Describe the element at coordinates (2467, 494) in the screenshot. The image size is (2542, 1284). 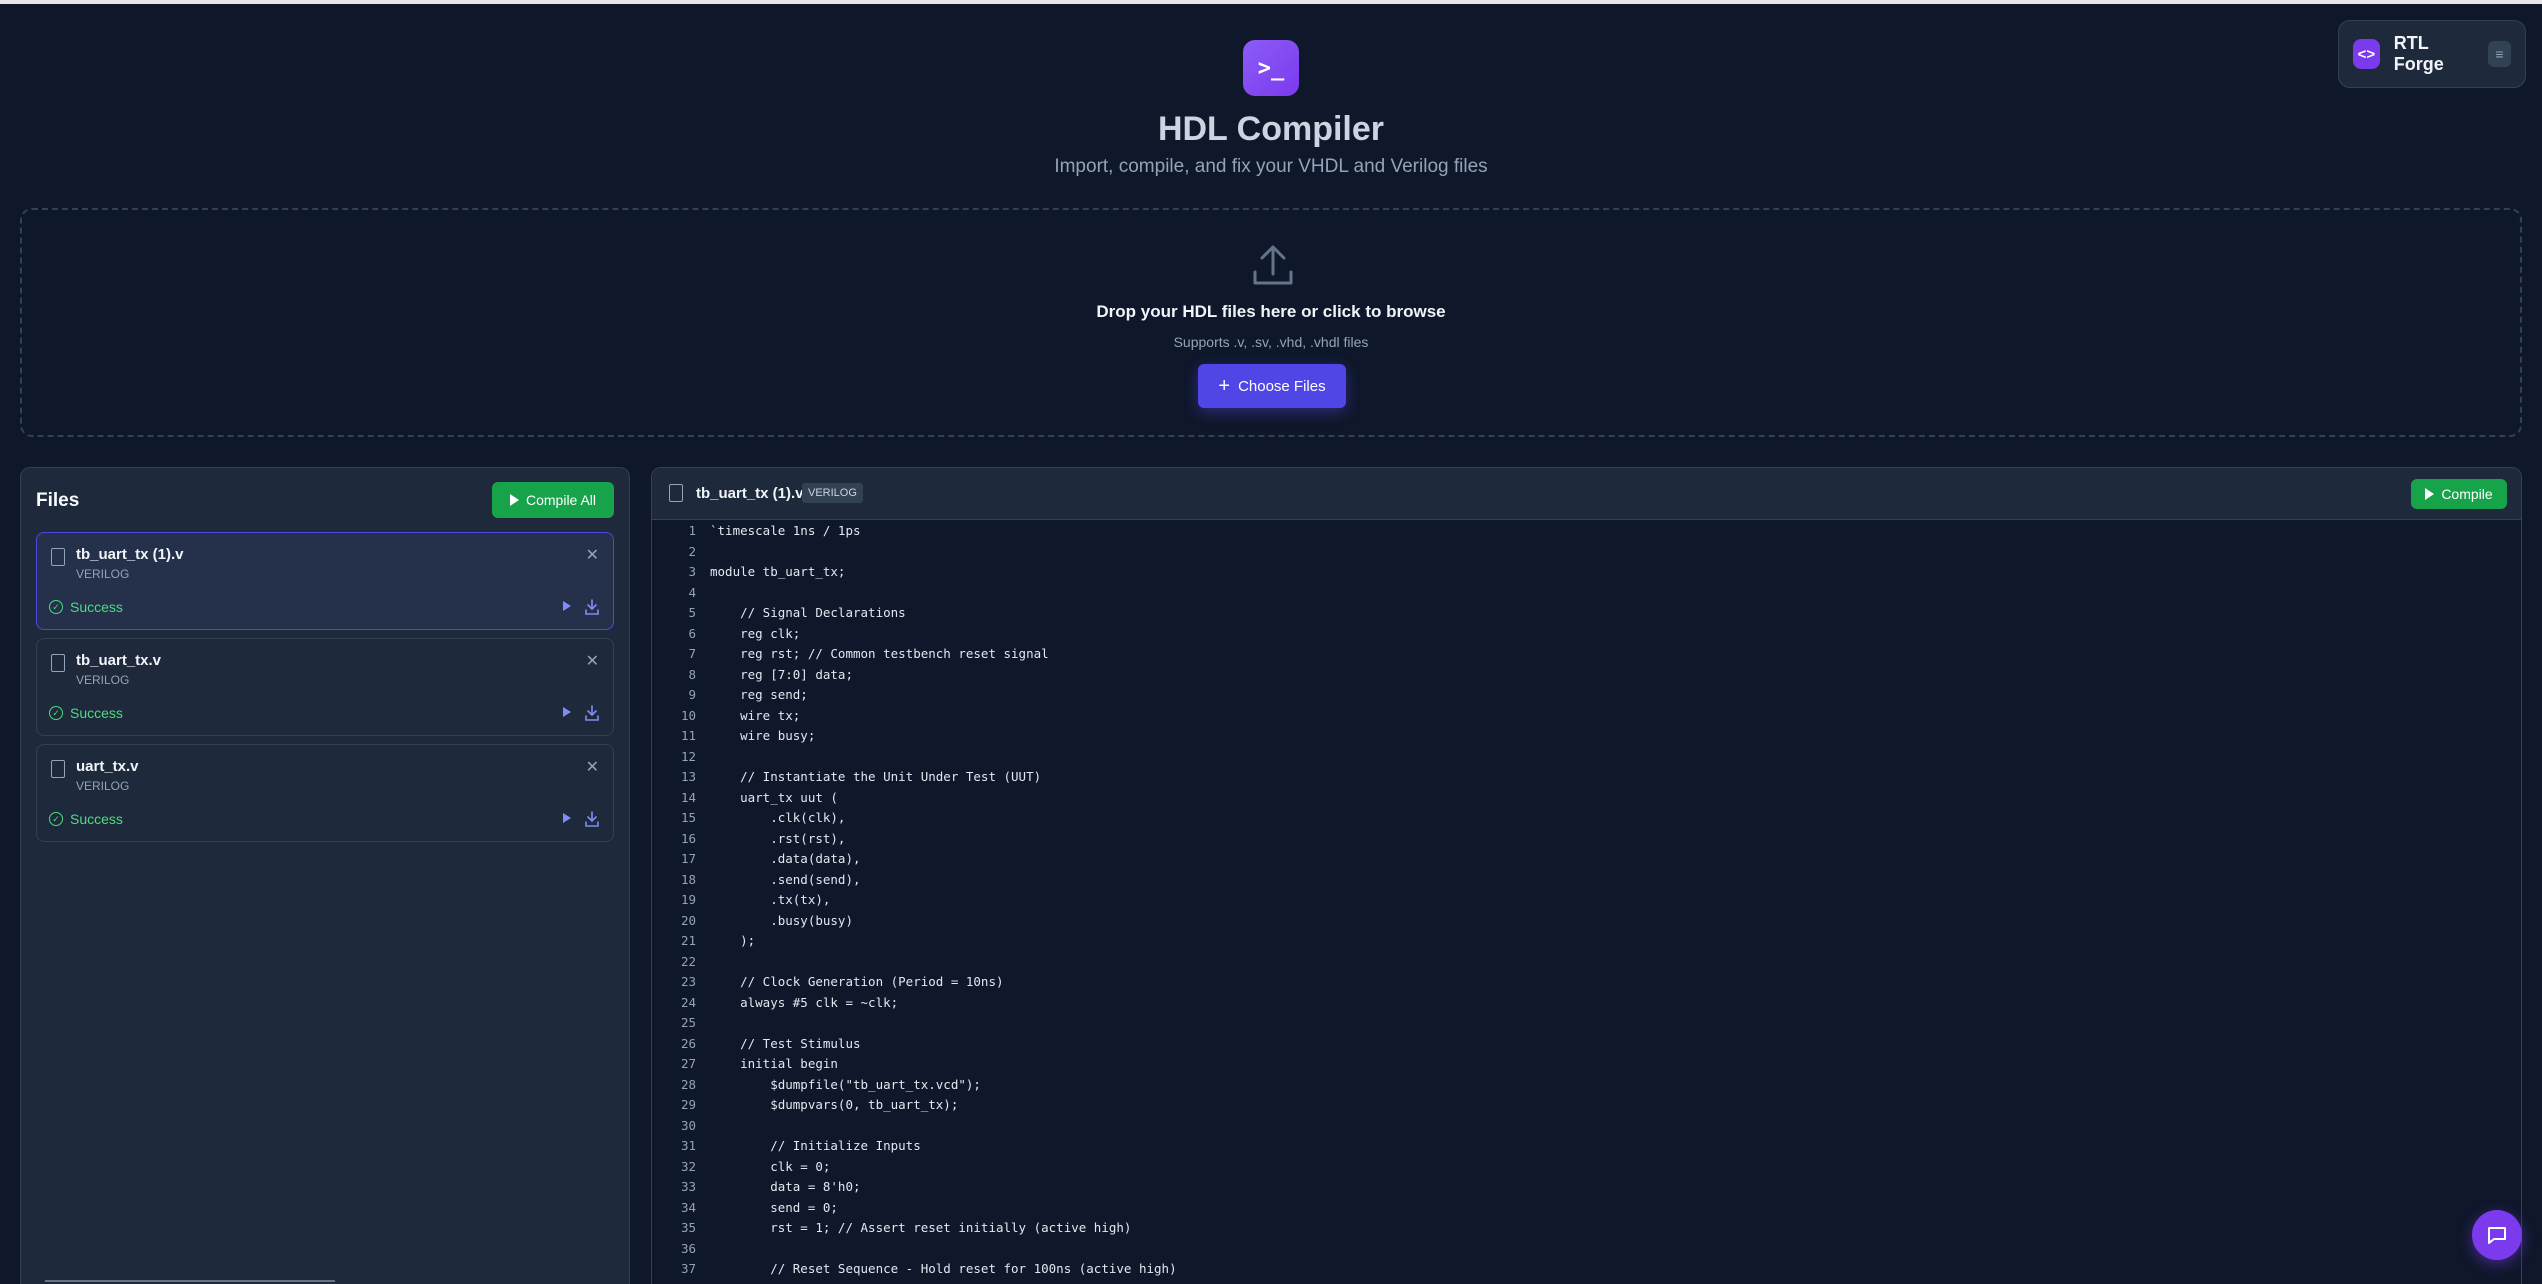
I see `compile-label: Compile` at that location.